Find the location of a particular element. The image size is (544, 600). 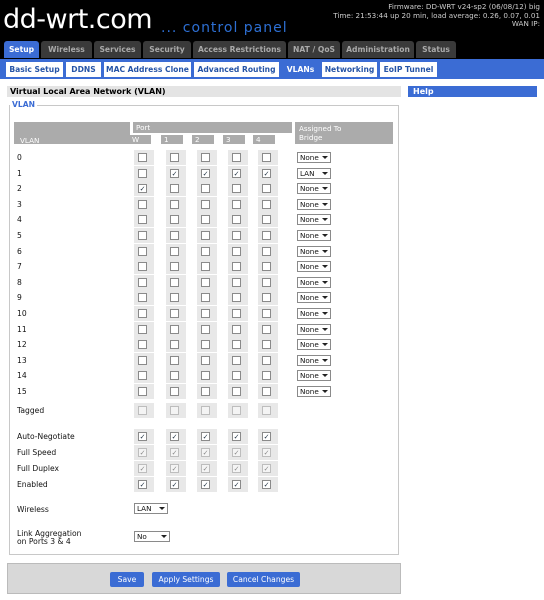

vlan-3-bridge-select: None is located at coordinates (314, 204).